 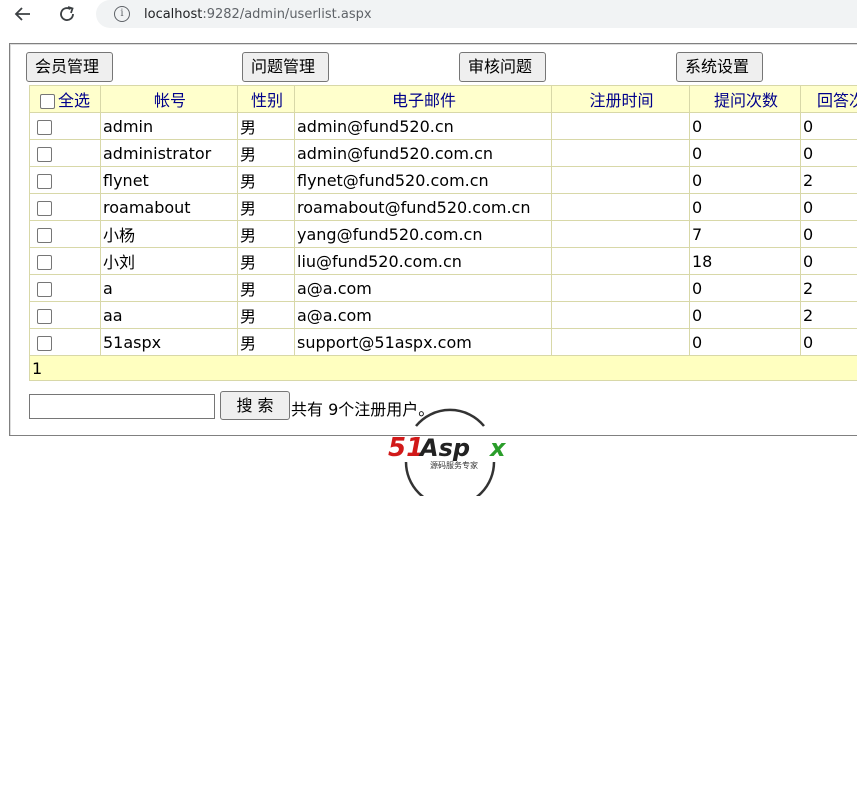 What do you see at coordinates (745, 234) in the screenshot?
I see `cell-question-count: 7` at bounding box center [745, 234].